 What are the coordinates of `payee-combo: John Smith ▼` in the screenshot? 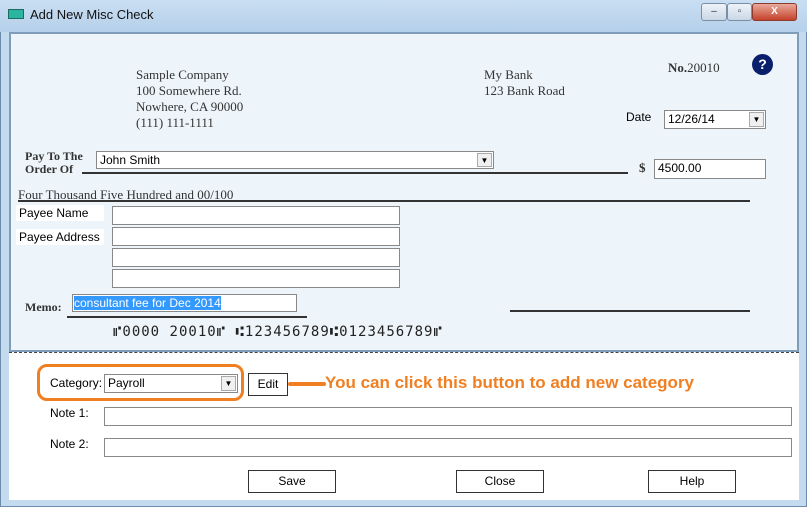 It's located at (295, 160).